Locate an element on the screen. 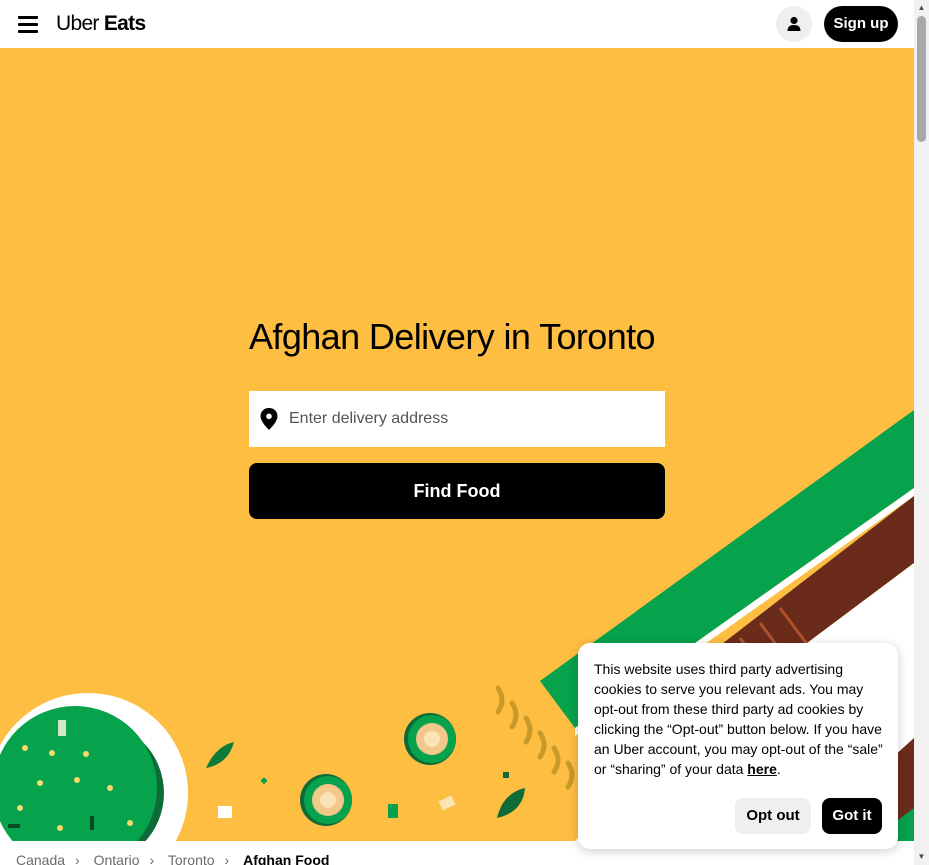 Image resolution: width=929 pixels, height=865 pixels. page-title: Afghan Delivery in Toronto is located at coordinates (452, 336).